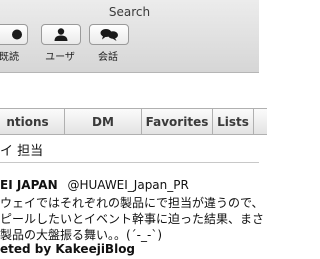 The height and width of the screenshot is (259, 320). What do you see at coordinates (129, 12) in the screenshot?
I see `window-title: Search` at bounding box center [129, 12].